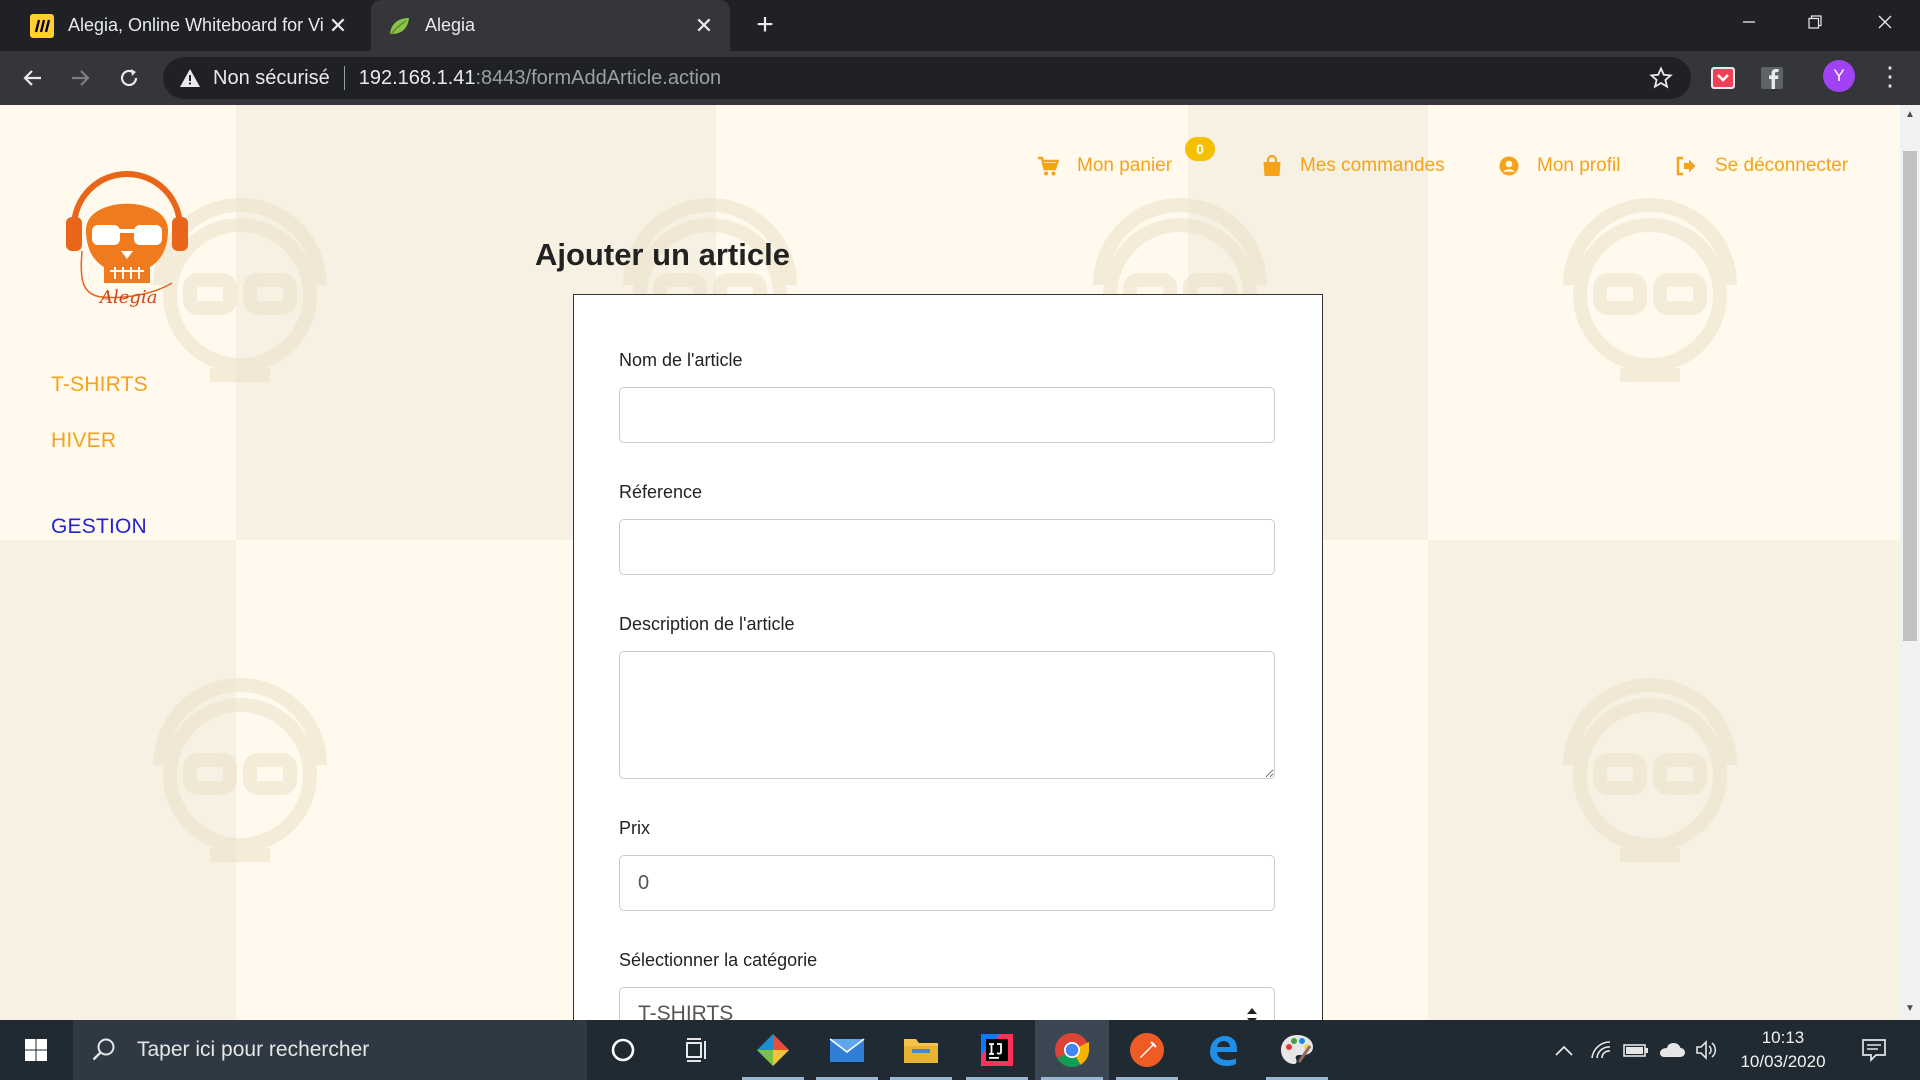 This screenshot has height=1080, width=1920. I want to click on alegia-logo: Alegia, so click(127, 234).